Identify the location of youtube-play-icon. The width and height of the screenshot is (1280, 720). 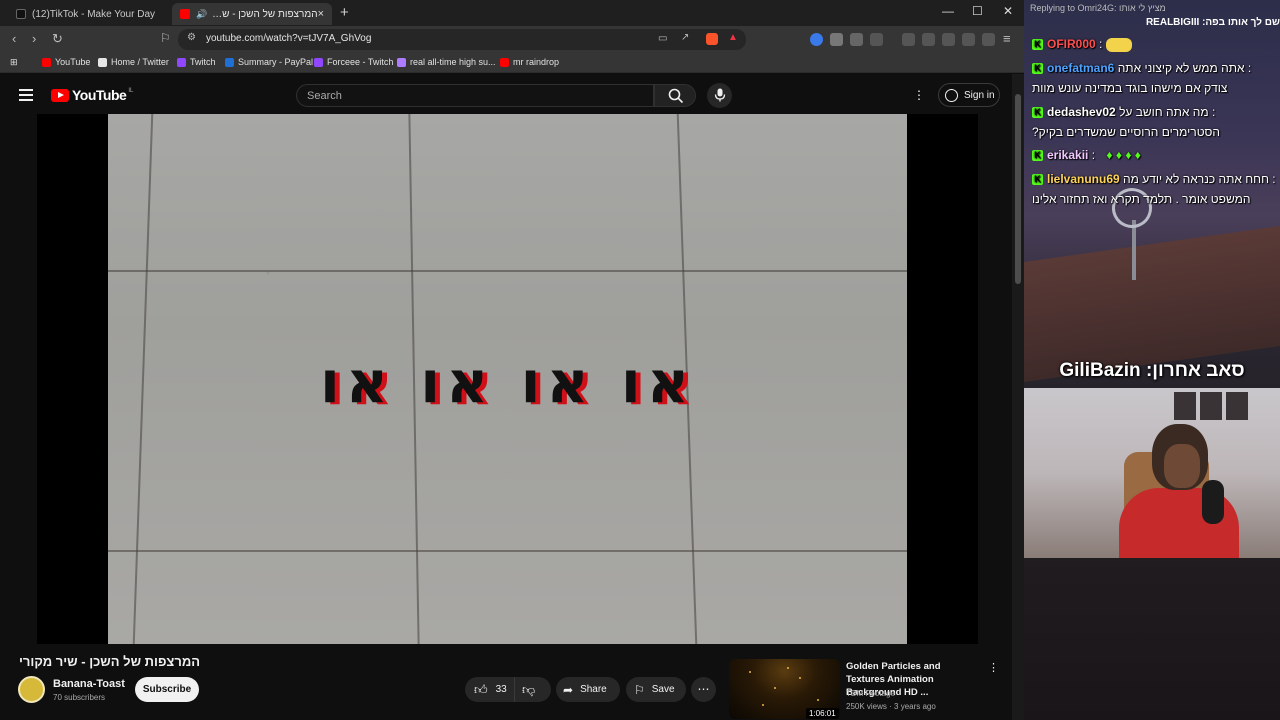
(60, 95).